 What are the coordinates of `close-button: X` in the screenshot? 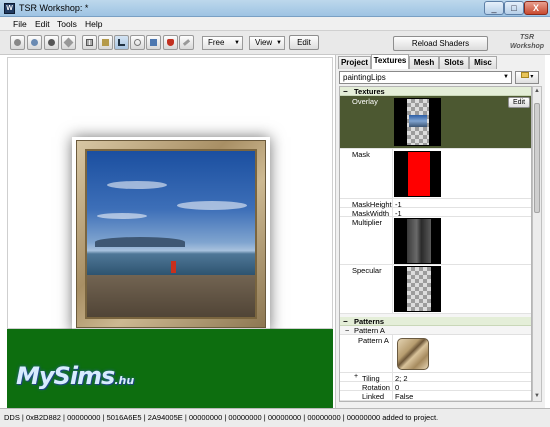 It's located at (536, 8).